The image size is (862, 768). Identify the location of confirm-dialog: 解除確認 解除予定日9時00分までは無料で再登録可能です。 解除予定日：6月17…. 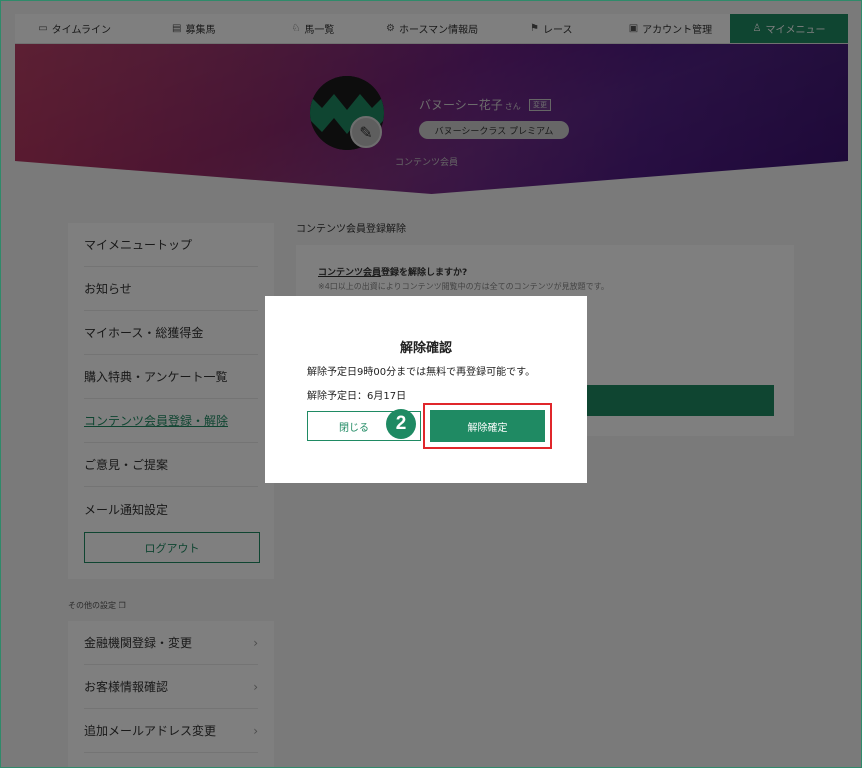
(426, 389).